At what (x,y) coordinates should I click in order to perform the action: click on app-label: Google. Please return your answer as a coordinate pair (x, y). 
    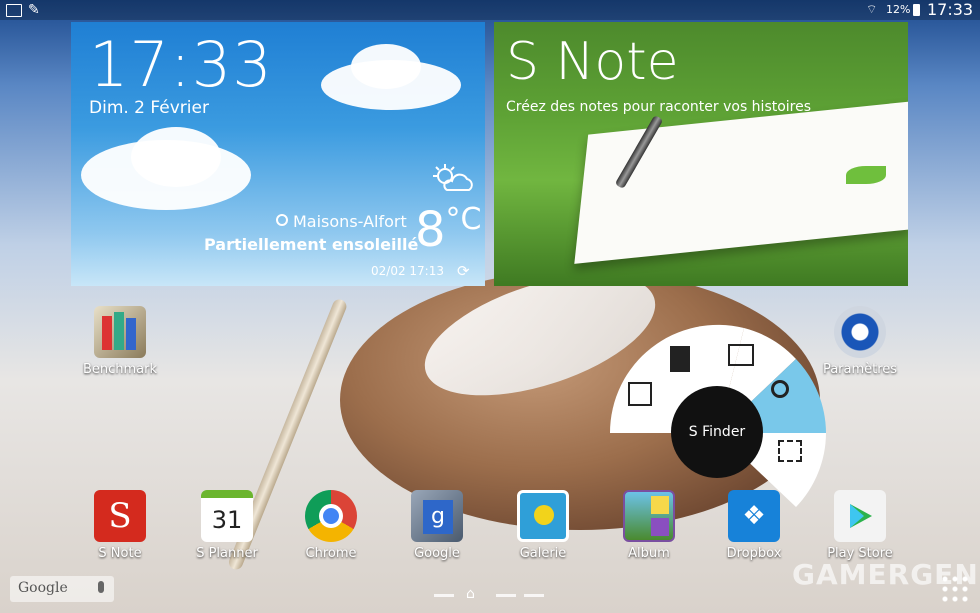
    Looking at the image, I should click on (437, 553).